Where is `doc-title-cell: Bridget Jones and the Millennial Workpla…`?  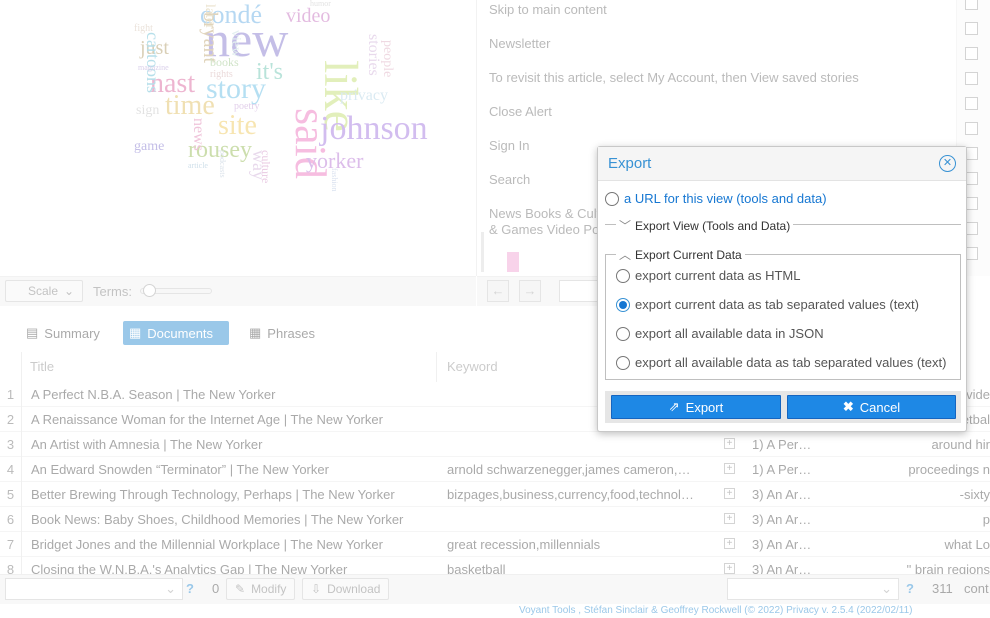
doc-title-cell: Bridget Jones and the Millennial Workpla… is located at coordinates (207, 544).